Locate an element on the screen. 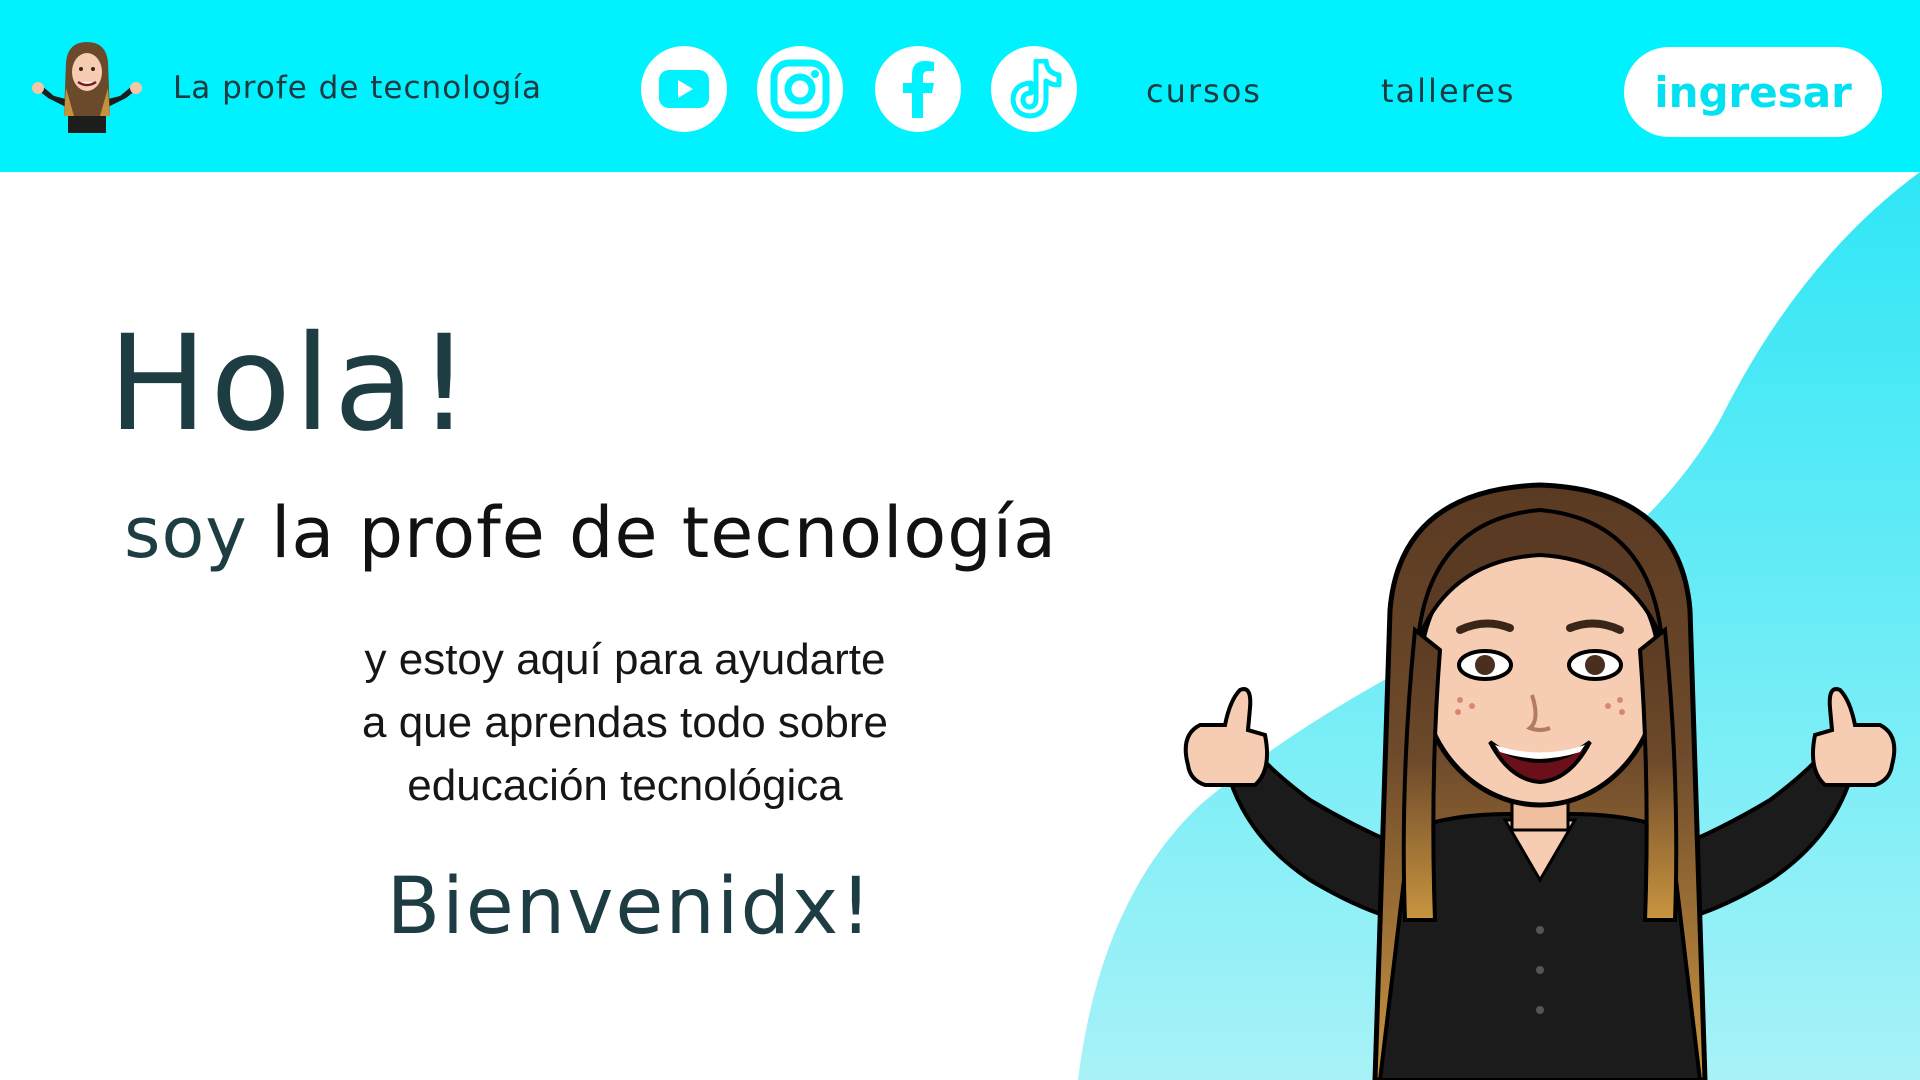 The height and width of the screenshot is (1080, 1920). subtitle-rest: la profe de tecnología is located at coordinates (652, 533).